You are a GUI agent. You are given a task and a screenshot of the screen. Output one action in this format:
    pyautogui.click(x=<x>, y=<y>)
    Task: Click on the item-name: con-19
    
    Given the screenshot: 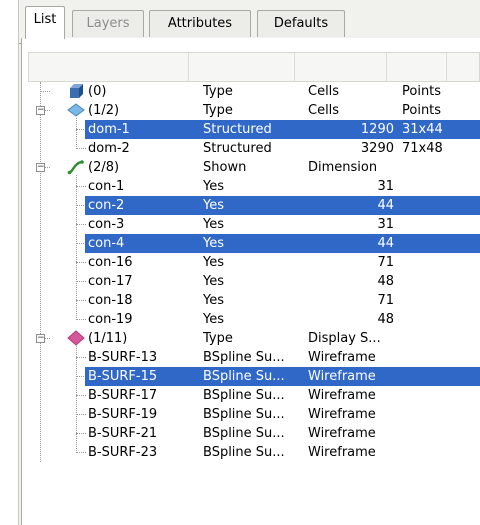 What is the action you would take?
    pyautogui.click(x=110, y=319)
    